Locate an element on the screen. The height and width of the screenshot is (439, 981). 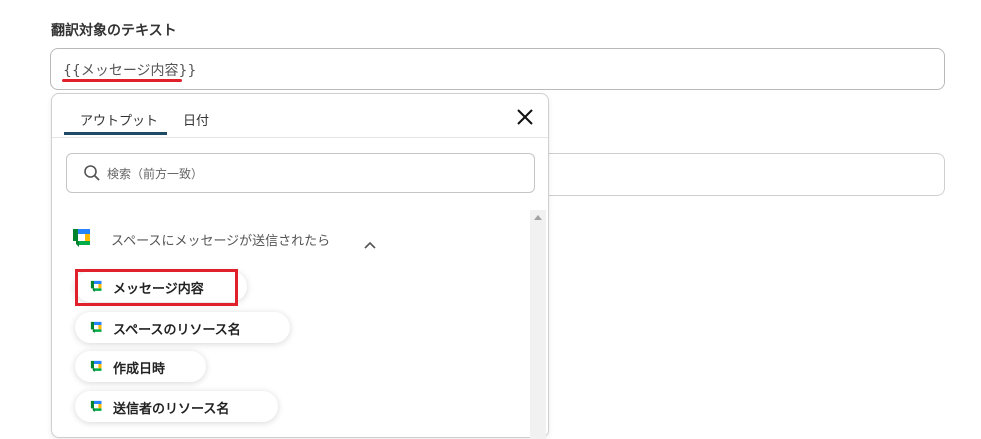
active-tab-indicator is located at coordinates (115, 133).